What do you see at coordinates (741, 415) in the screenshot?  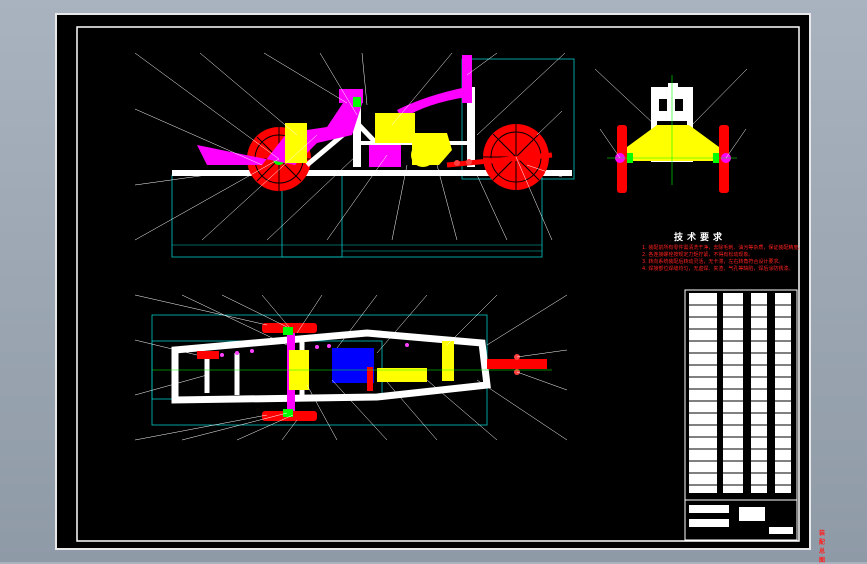 I see `title-block` at bounding box center [741, 415].